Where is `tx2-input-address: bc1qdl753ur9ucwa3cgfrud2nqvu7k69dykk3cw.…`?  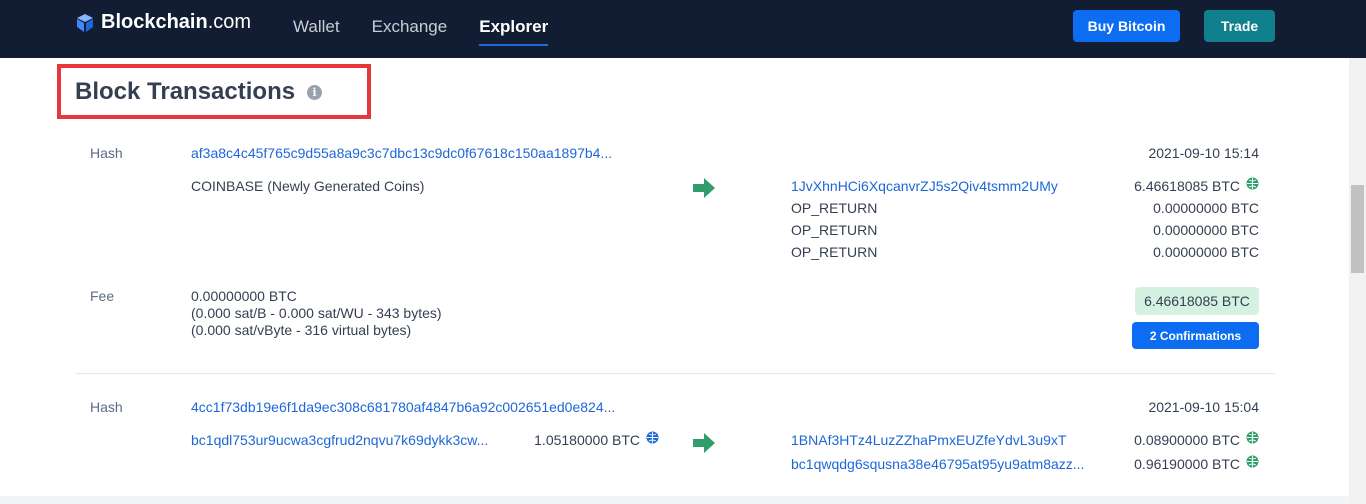
tx2-input-address: bc1qdl753ur9ucwa3cgfrud2nqvu7k69dykk3cw.… is located at coordinates (339, 440).